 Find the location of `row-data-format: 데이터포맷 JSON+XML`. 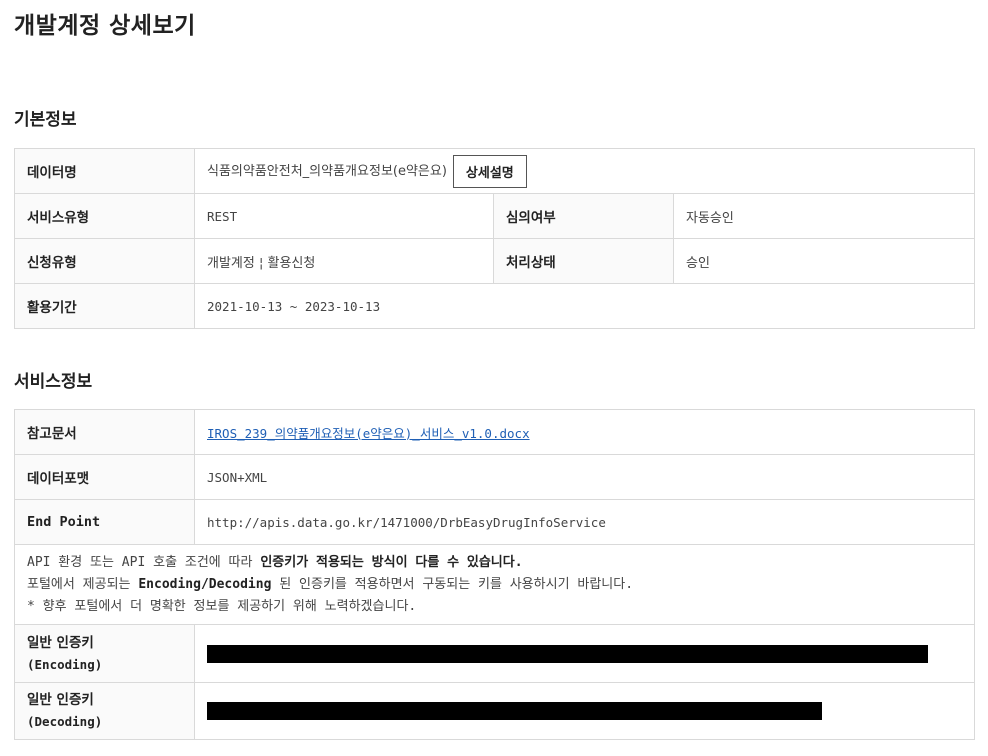

row-data-format: 데이터포맷 JSON+XML is located at coordinates (494, 477).